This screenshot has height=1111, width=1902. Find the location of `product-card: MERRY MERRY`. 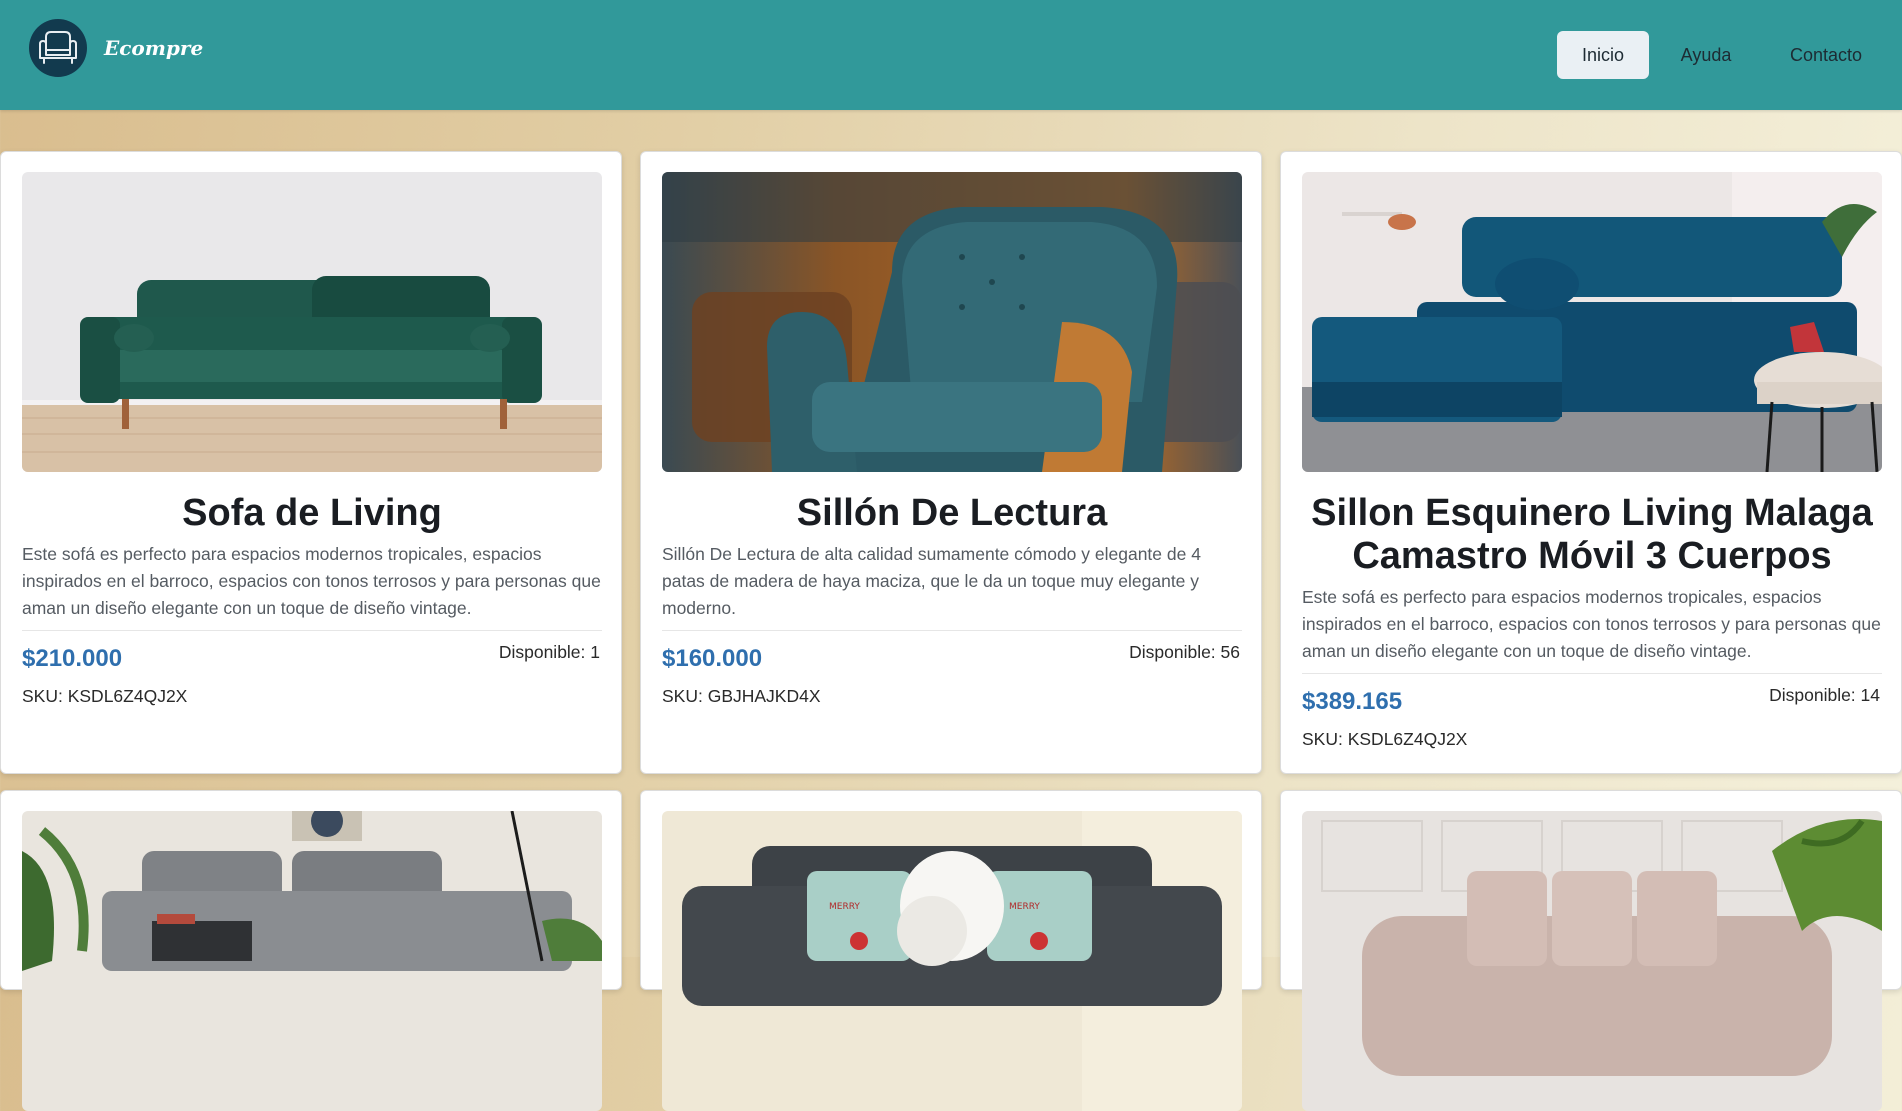

product-card: MERRY MERRY is located at coordinates (951, 950).